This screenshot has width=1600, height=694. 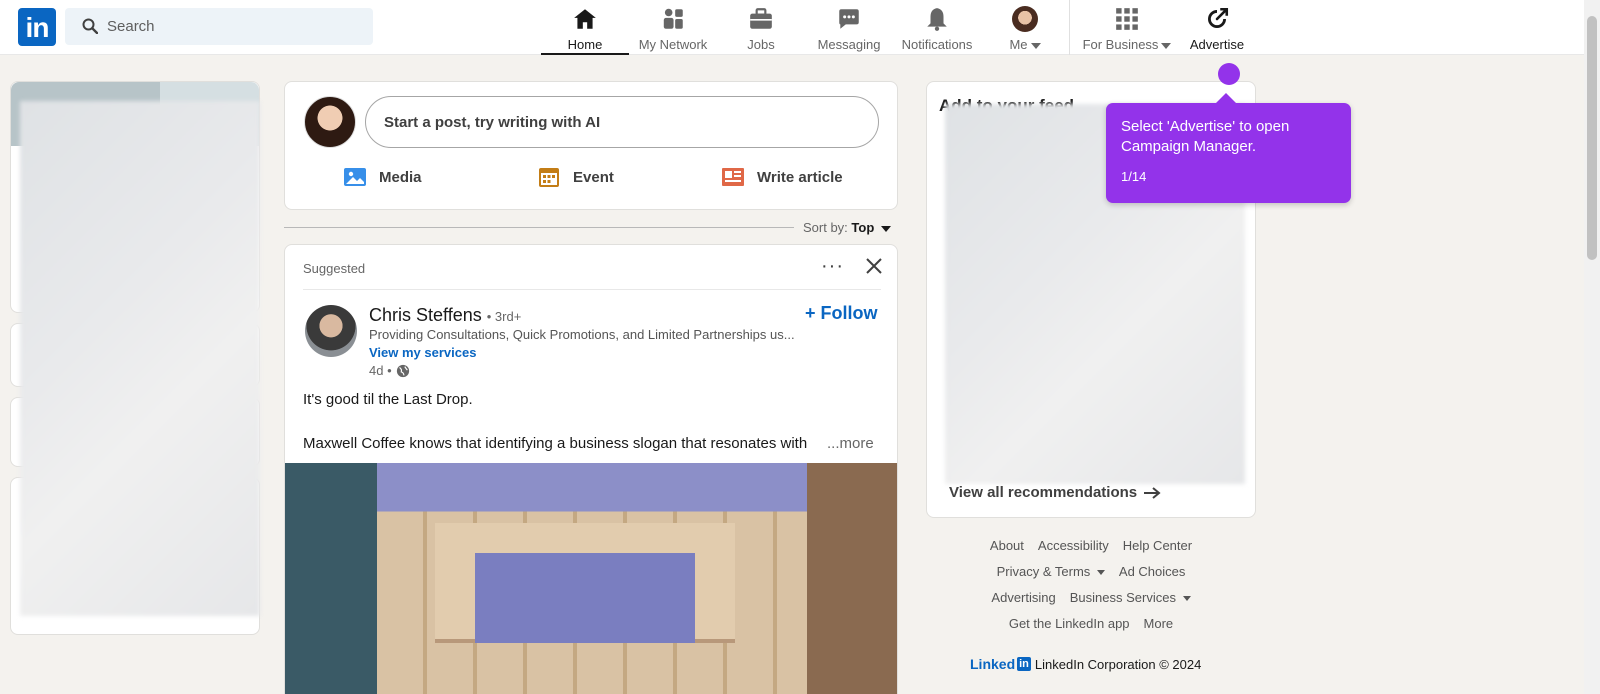 I want to click on follow-button: + Follow, so click(x=841, y=313).